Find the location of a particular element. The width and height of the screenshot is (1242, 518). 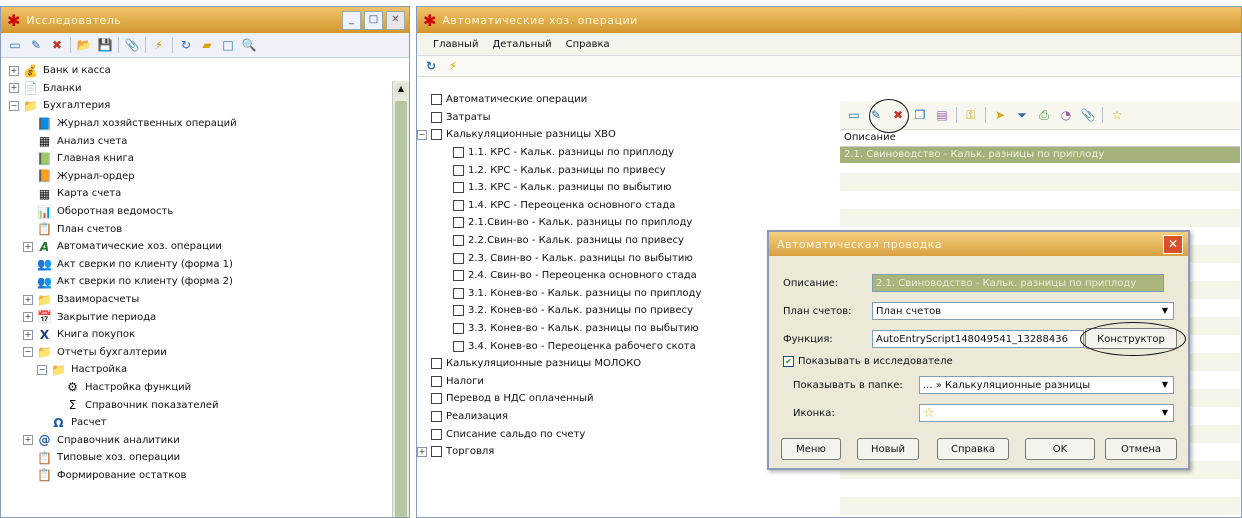

tree-item: 👥 Акт сверки по клиенту (форма 2) is located at coordinates (209, 282).